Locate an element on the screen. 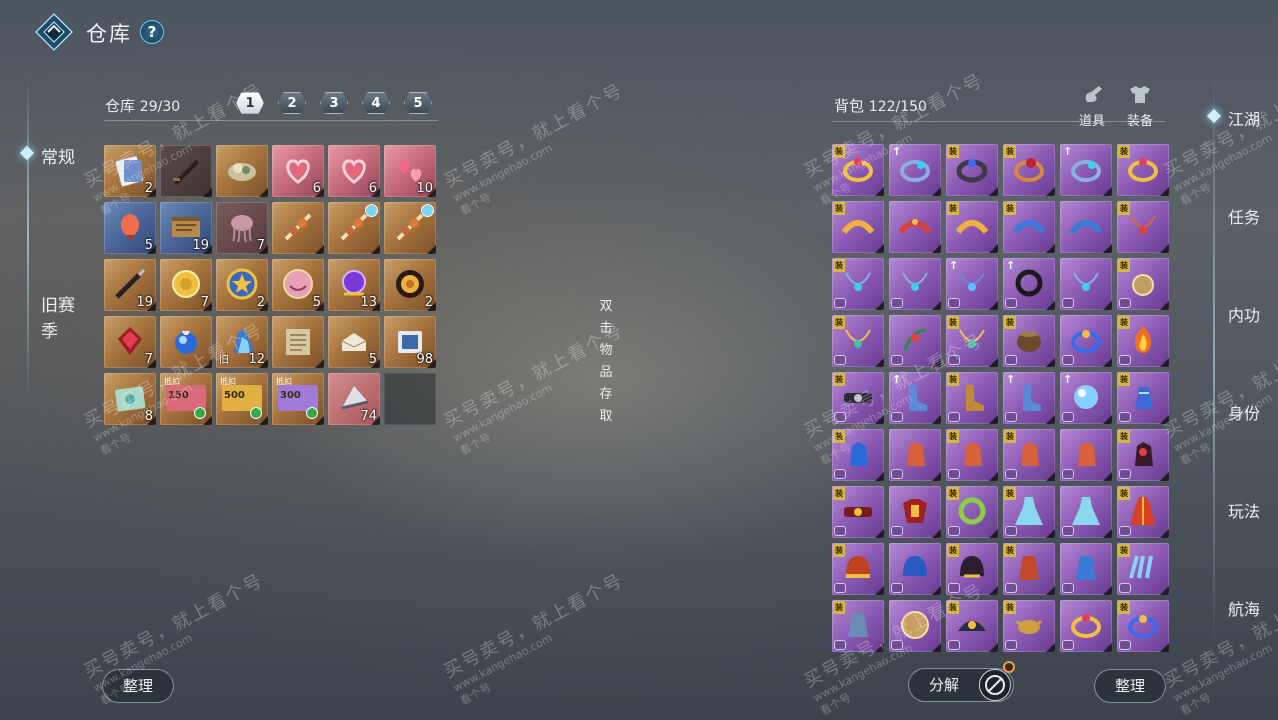  page-tab-2: 2 is located at coordinates (292, 103).